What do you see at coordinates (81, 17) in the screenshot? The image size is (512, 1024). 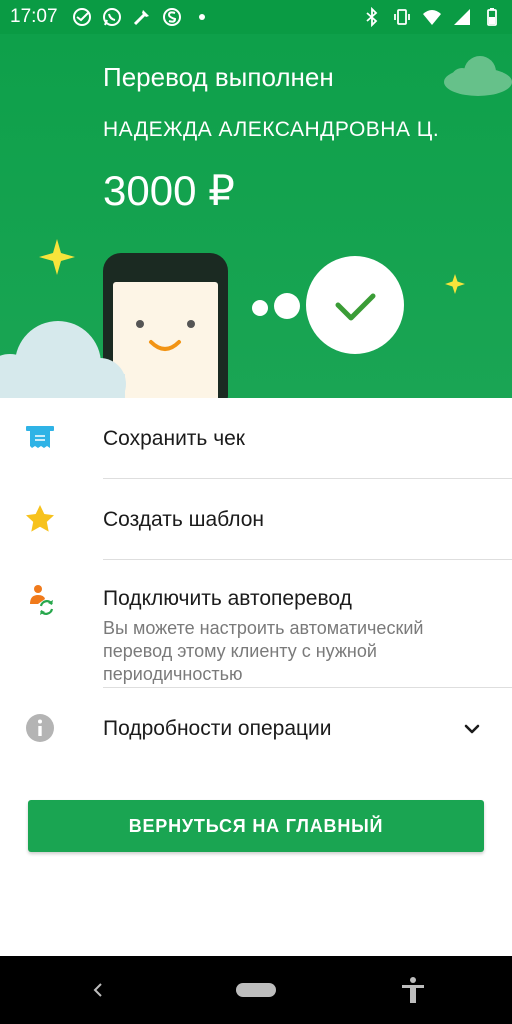 I see `sber-icon` at bounding box center [81, 17].